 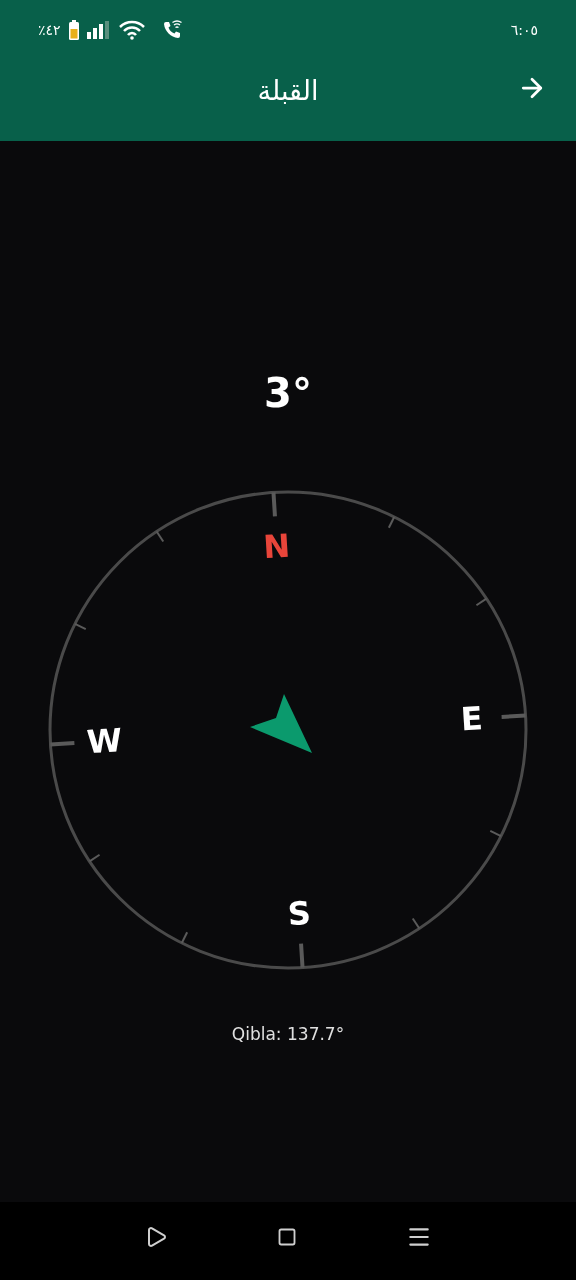 What do you see at coordinates (98, 30) in the screenshot?
I see `signal-icon` at bounding box center [98, 30].